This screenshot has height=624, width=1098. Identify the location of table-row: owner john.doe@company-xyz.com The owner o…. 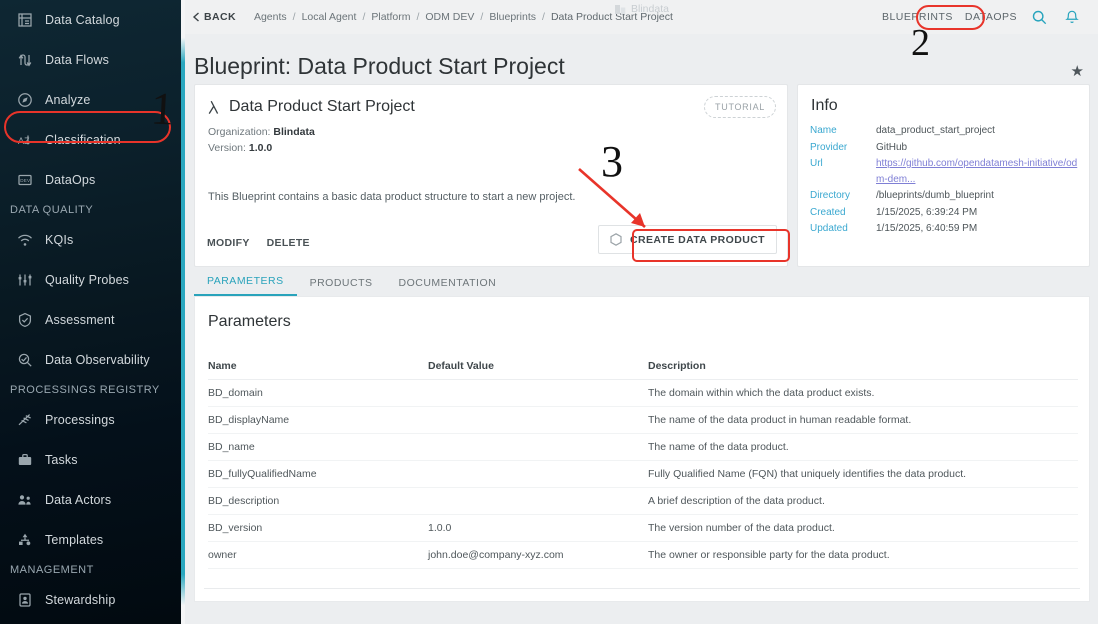
(643, 555).